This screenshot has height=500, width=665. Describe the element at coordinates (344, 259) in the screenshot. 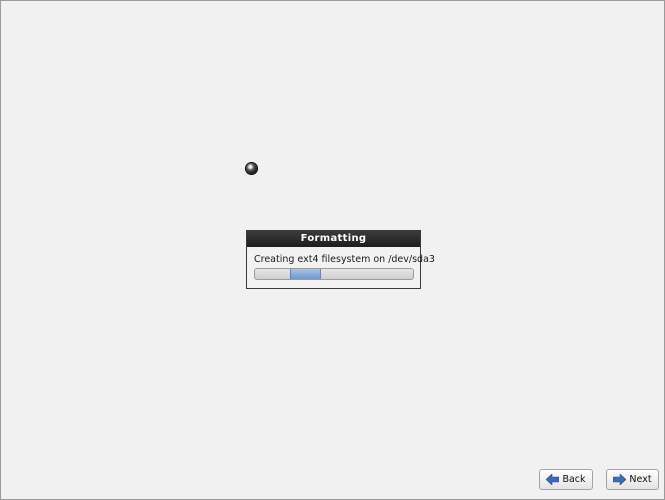

I see `dialog-message: Creating ext4 filesystem on /dev/sda3` at that location.